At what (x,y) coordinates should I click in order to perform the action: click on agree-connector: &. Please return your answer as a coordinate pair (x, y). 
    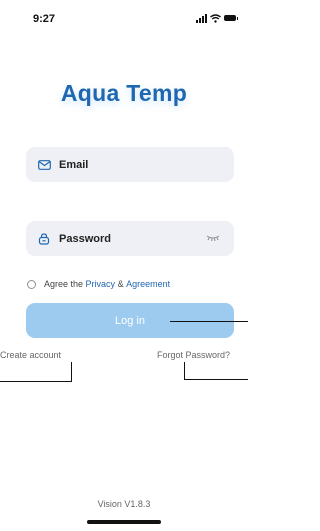
    Looking at the image, I should click on (120, 284).